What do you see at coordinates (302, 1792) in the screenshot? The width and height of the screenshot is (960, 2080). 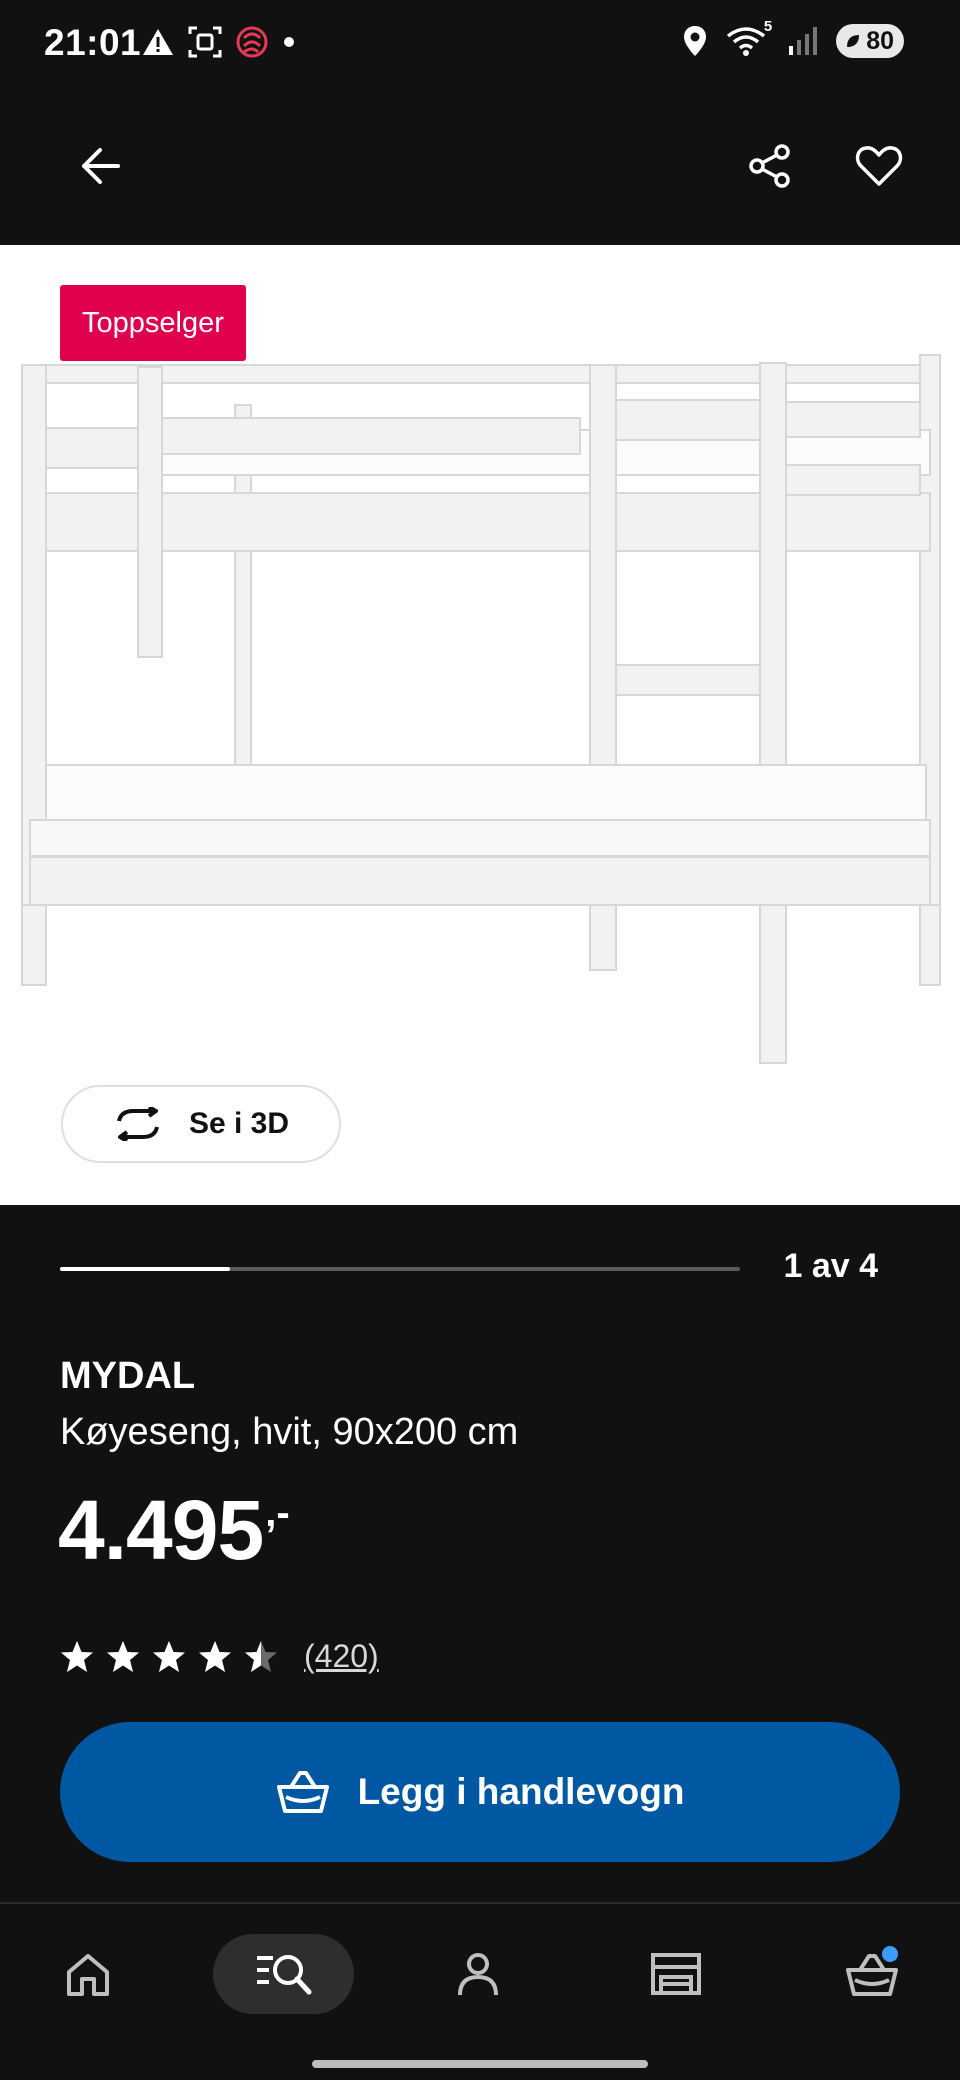 I see `basket-icon` at bounding box center [302, 1792].